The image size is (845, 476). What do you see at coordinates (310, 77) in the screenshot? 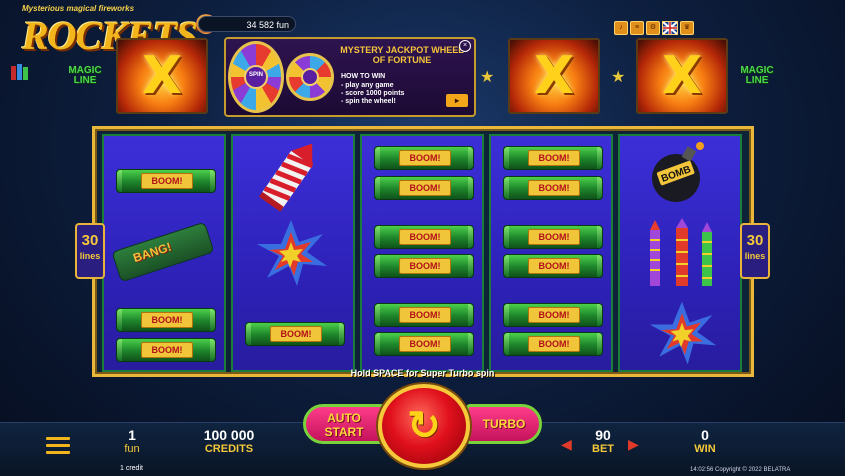
I see `fortune-wheel-small-icon` at bounding box center [310, 77].